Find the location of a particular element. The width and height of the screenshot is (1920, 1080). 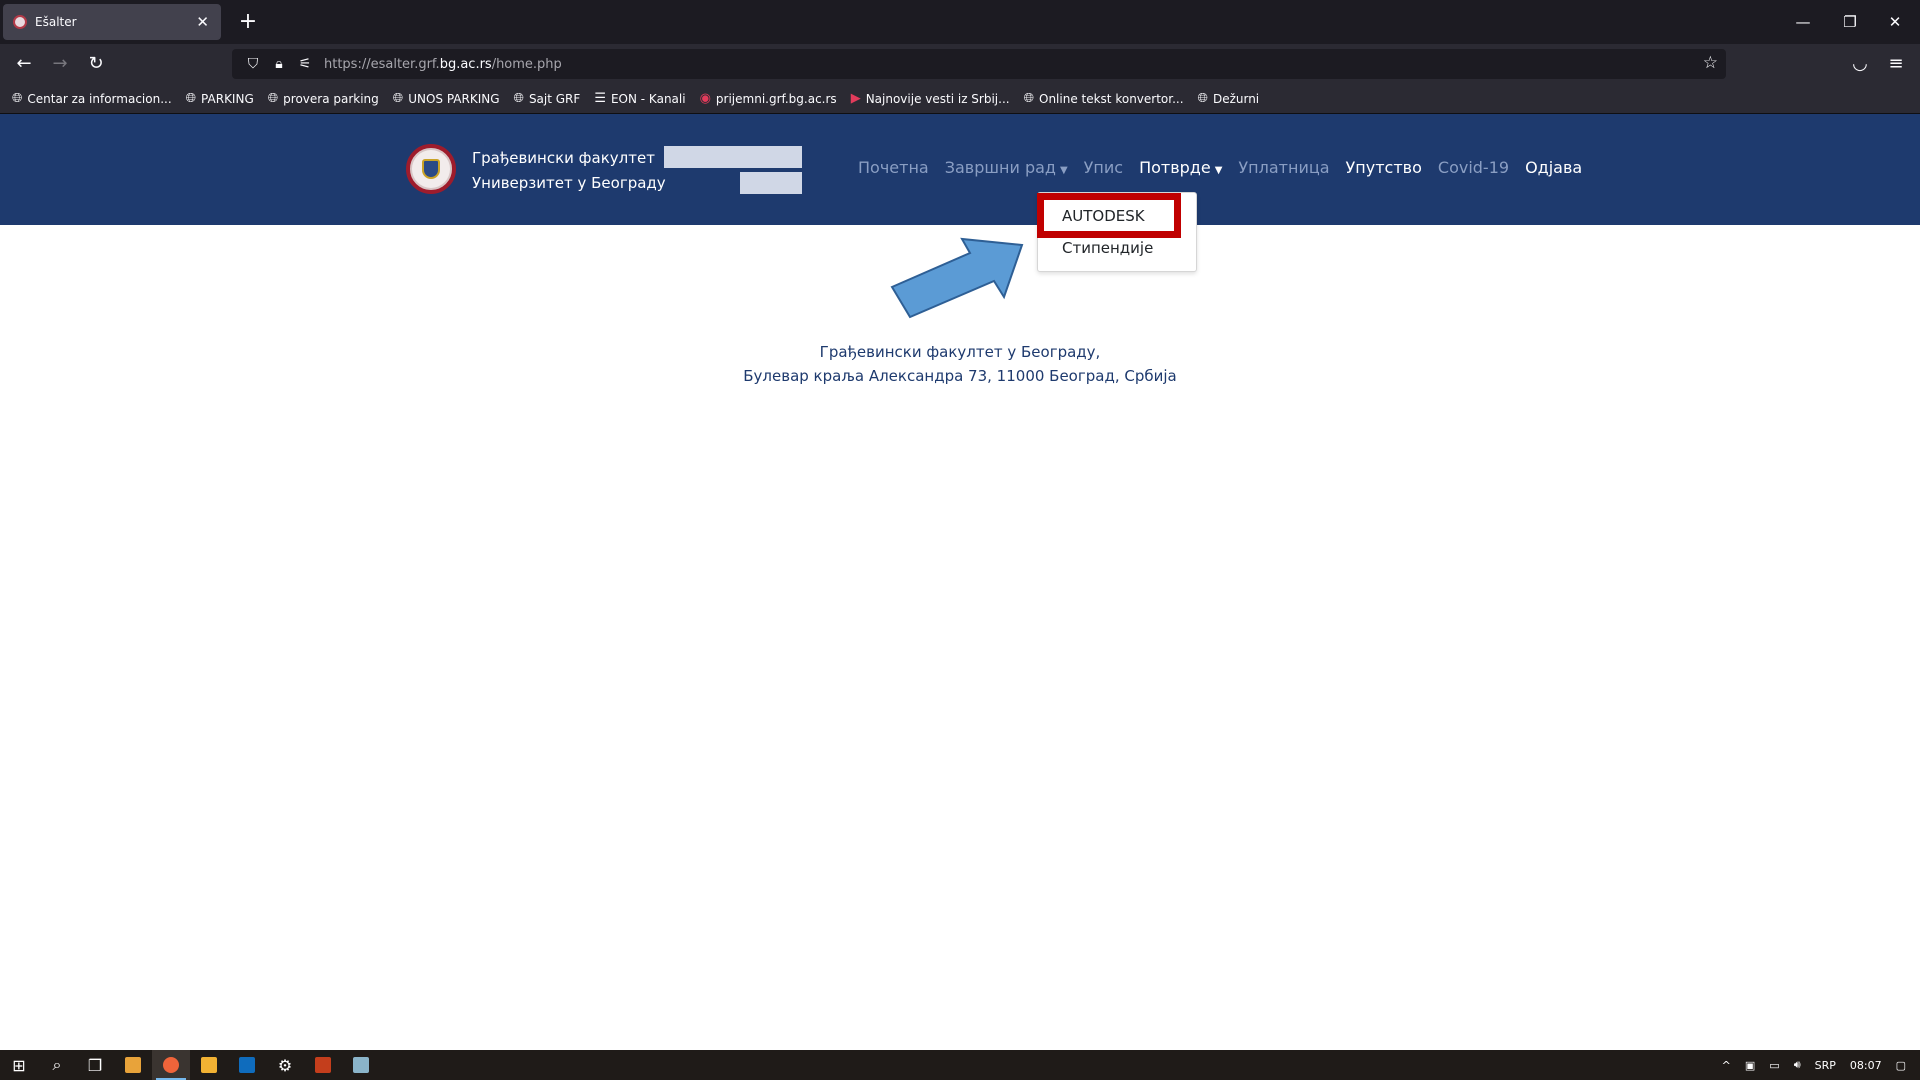

menu-enrollment: Упис is located at coordinates (1103, 167).